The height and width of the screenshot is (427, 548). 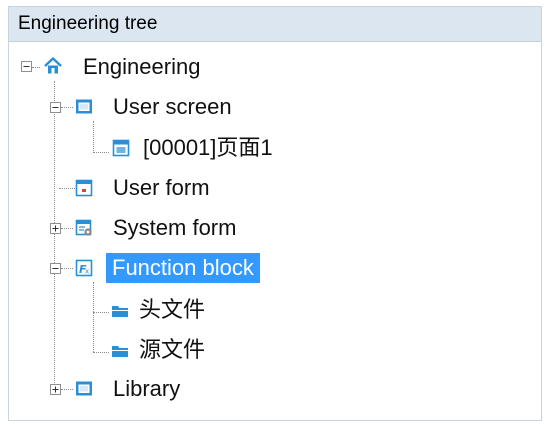 I want to click on tree-node-label: 源文件, so click(x=172, y=350).